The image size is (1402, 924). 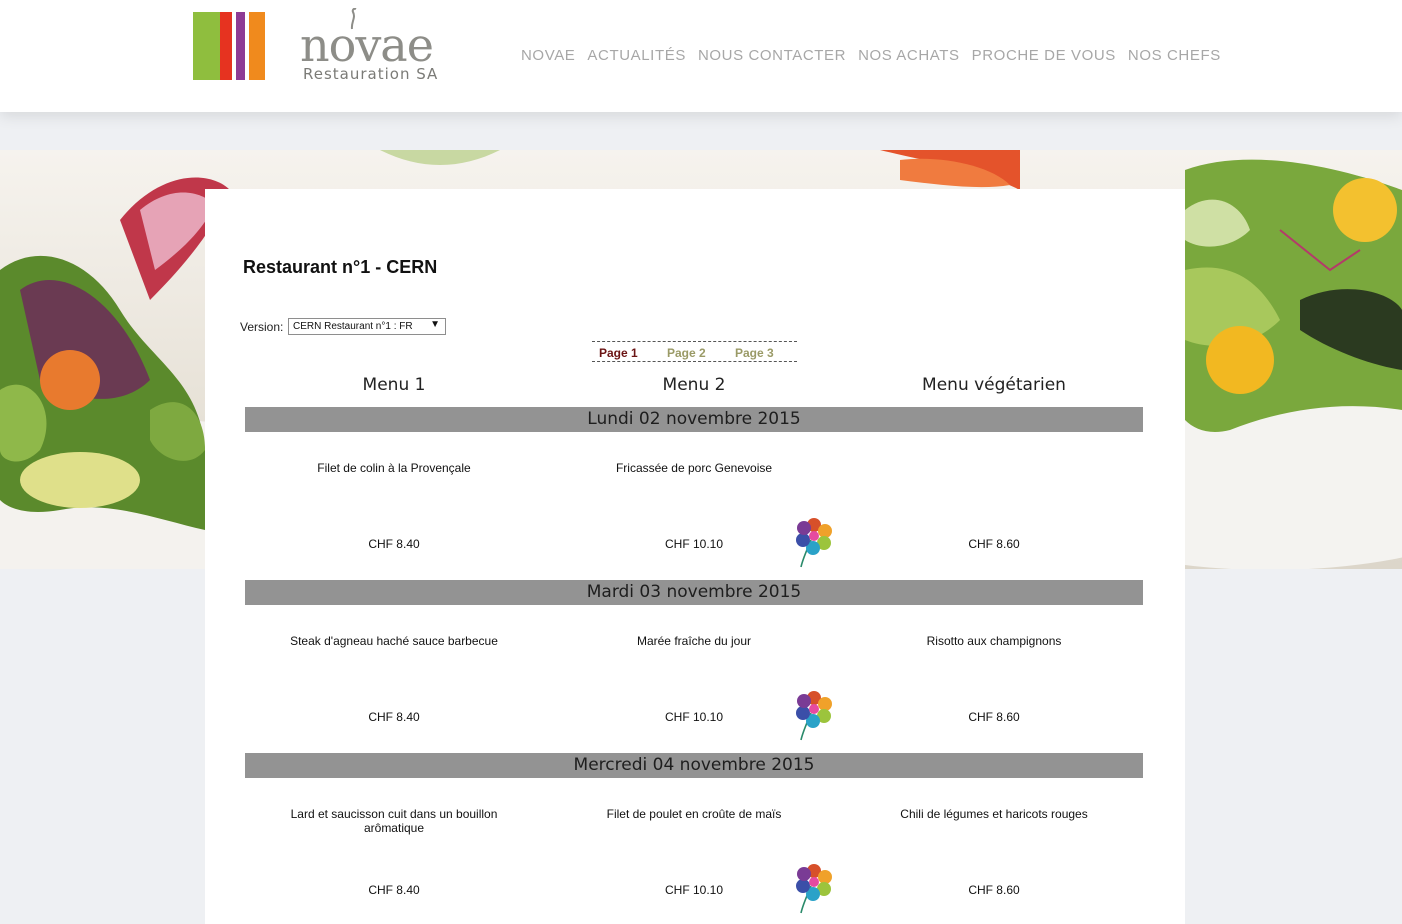 I want to click on logo: novae Restauration SA, so click(x=380, y=48).